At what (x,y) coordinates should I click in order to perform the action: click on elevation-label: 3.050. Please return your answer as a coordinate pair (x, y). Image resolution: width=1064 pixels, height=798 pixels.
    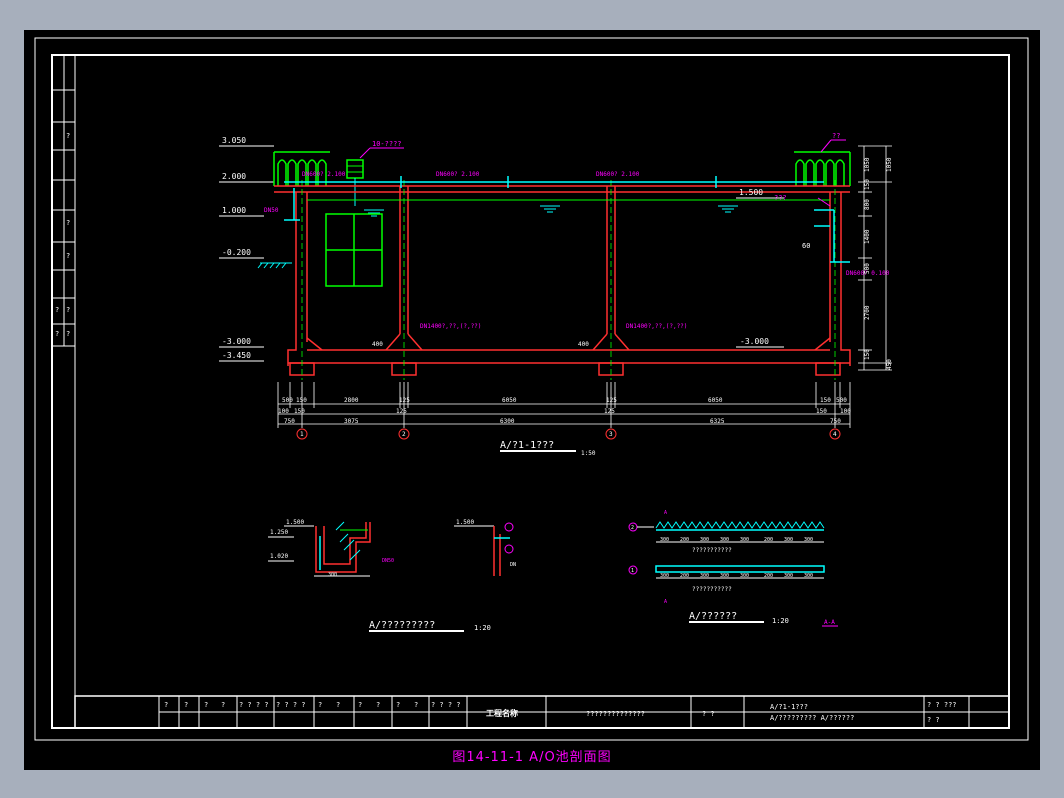
    Looking at the image, I should click on (234, 140).